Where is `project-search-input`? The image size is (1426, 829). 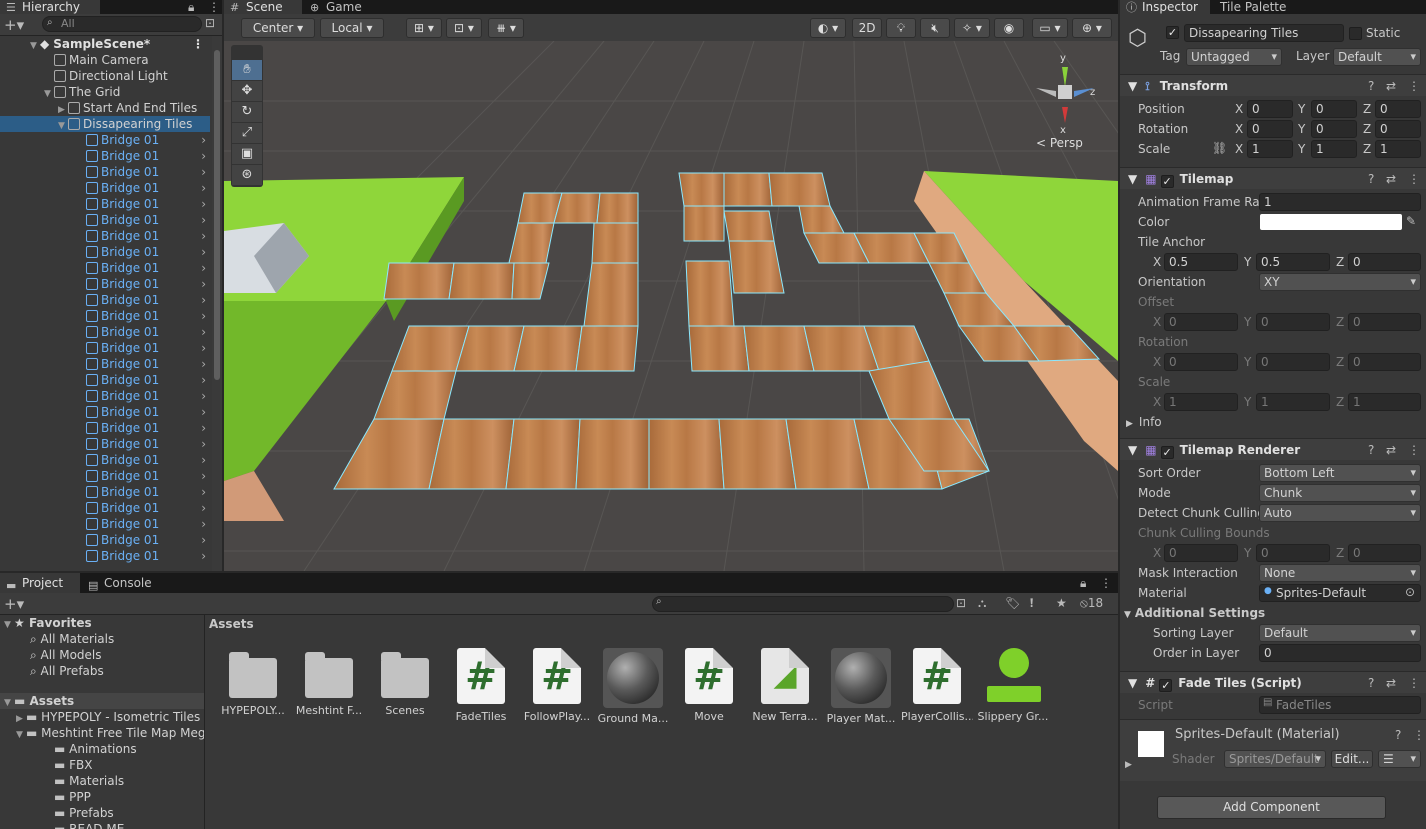
project-search-input is located at coordinates (803, 604).